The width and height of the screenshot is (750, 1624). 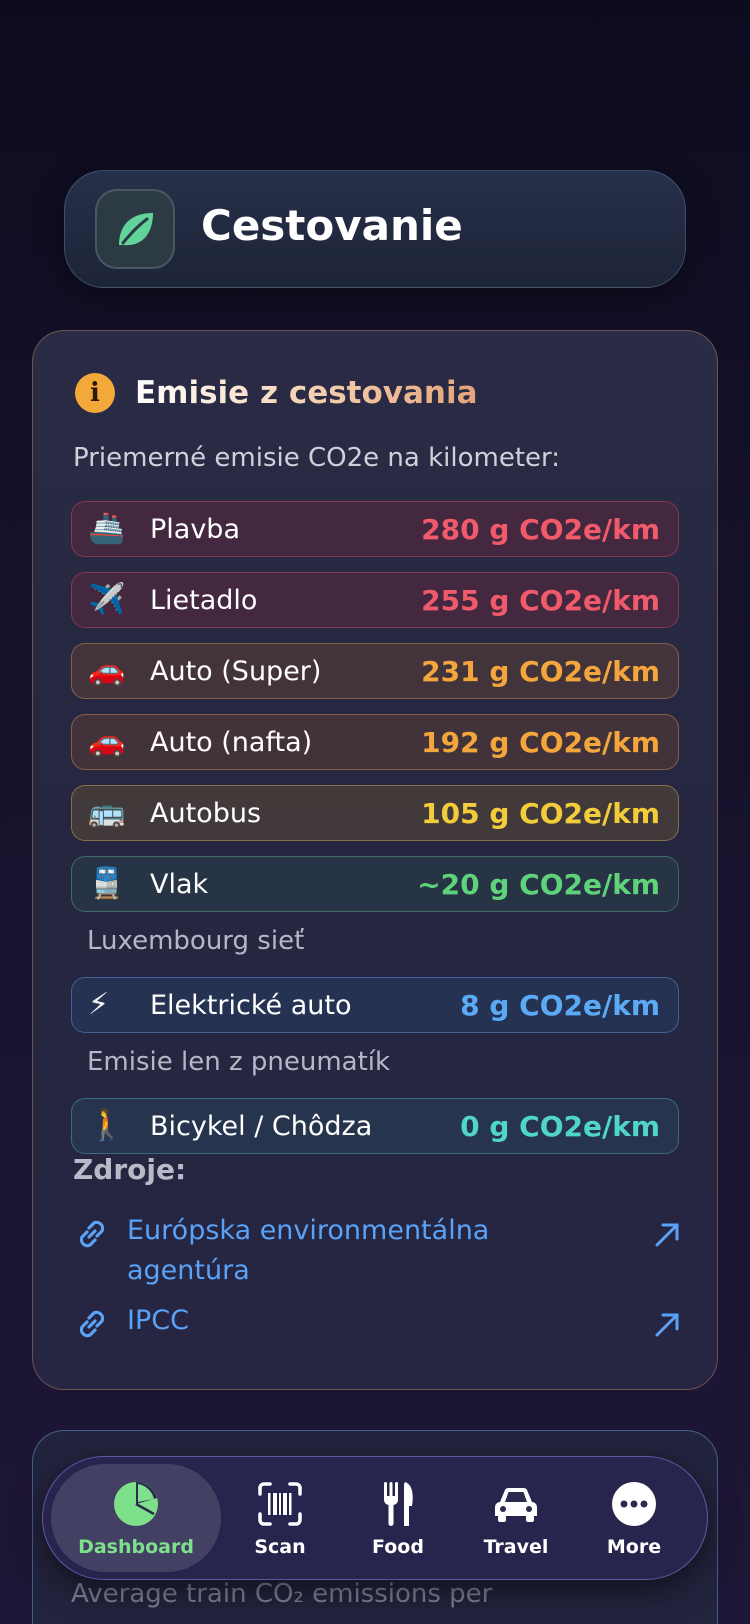 What do you see at coordinates (308, 1230) in the screenshot?
I see `source-line: Európska environmentálna` at bounding box center [308, 1230].